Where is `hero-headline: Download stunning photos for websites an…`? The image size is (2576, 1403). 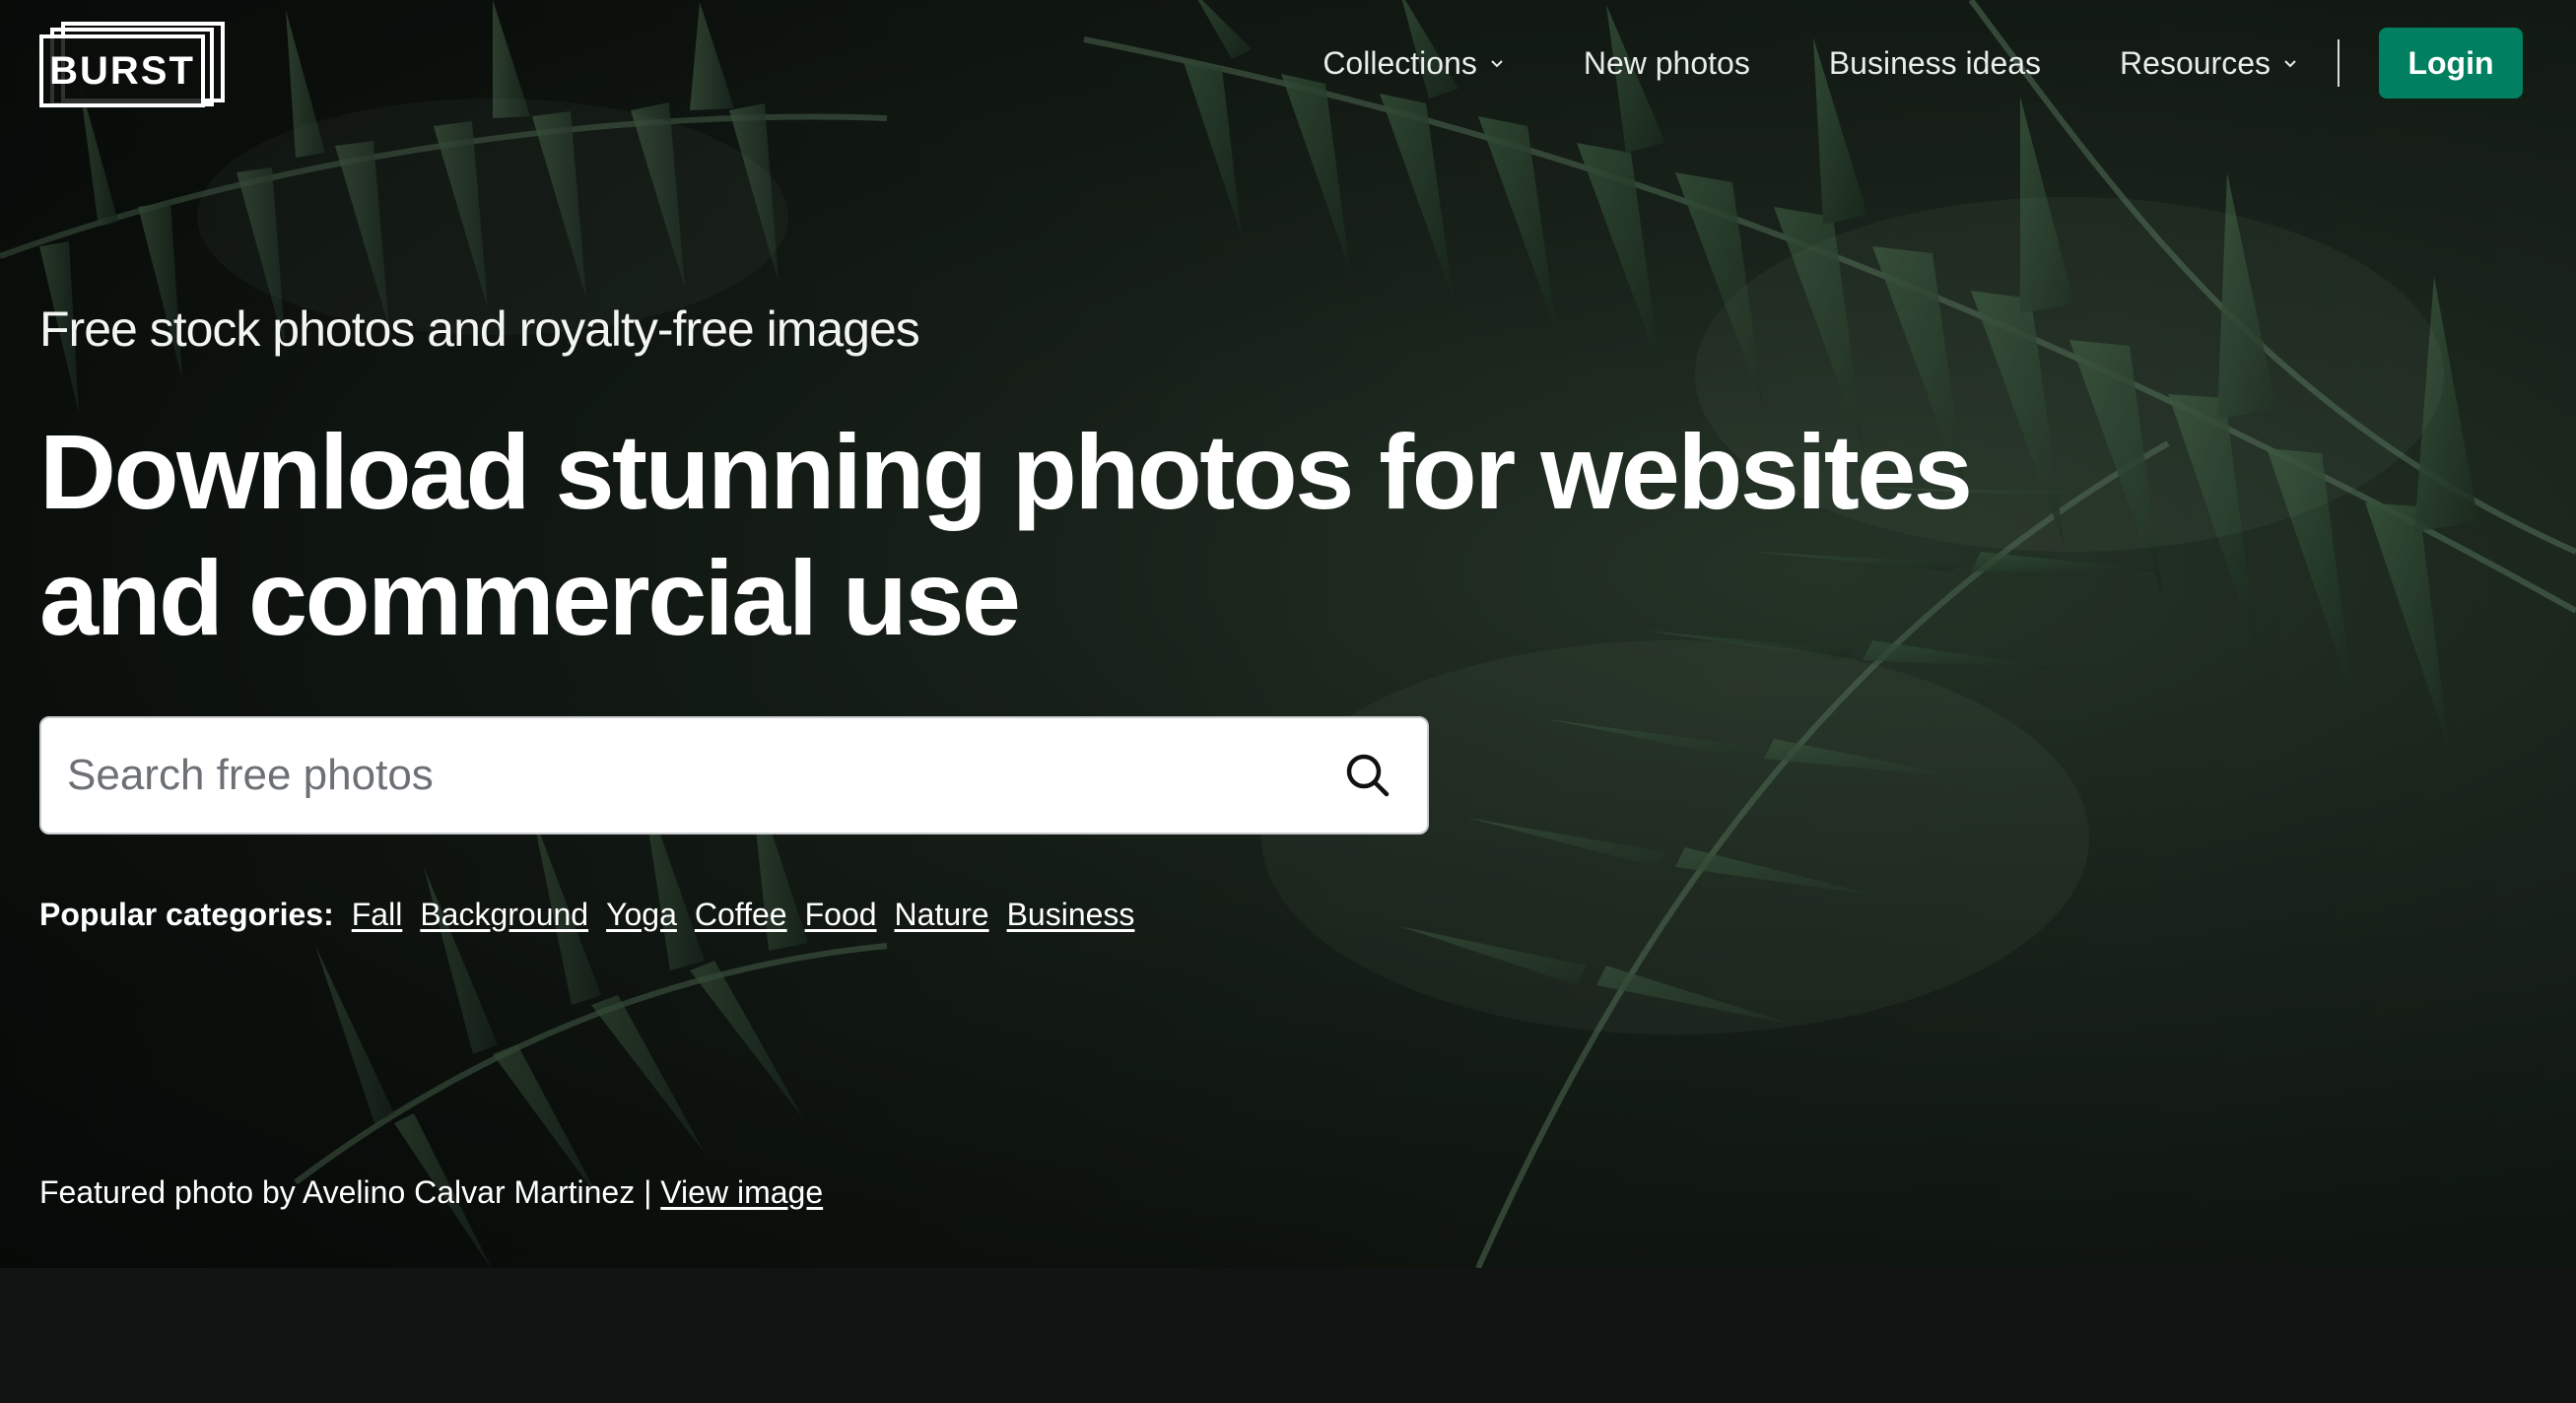 hero-headline: Download stunning photos for websites an… is located at coordinates (1006, 534).